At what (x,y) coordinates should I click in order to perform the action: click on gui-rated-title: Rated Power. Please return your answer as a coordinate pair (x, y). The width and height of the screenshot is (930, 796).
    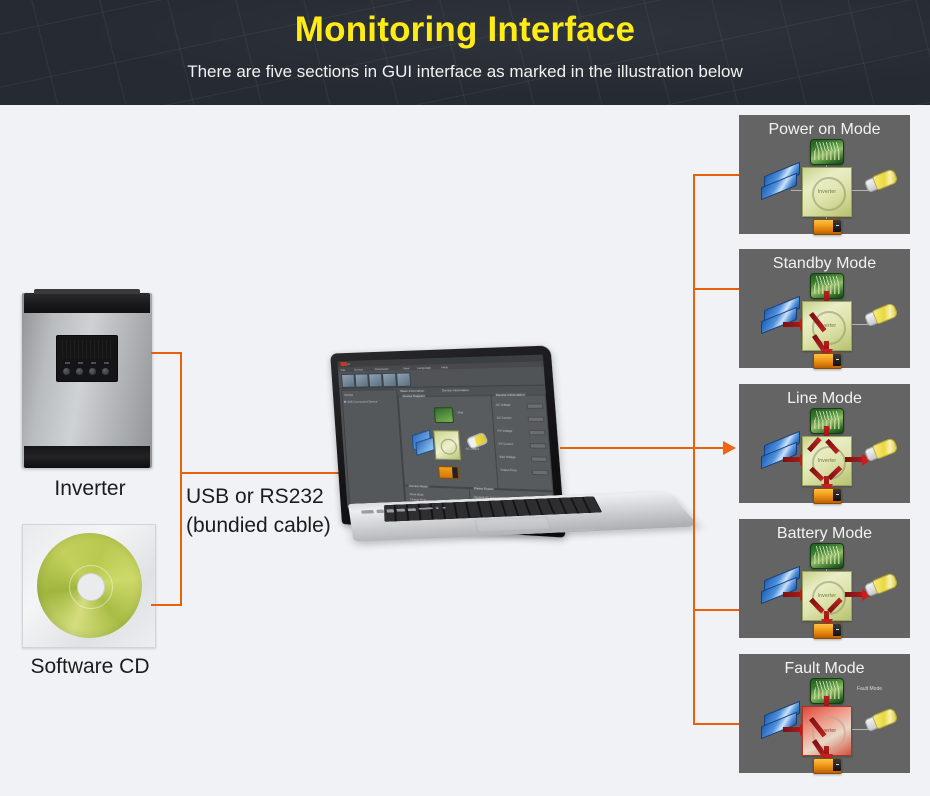
    Looking at the image, I should click on (483, 489).